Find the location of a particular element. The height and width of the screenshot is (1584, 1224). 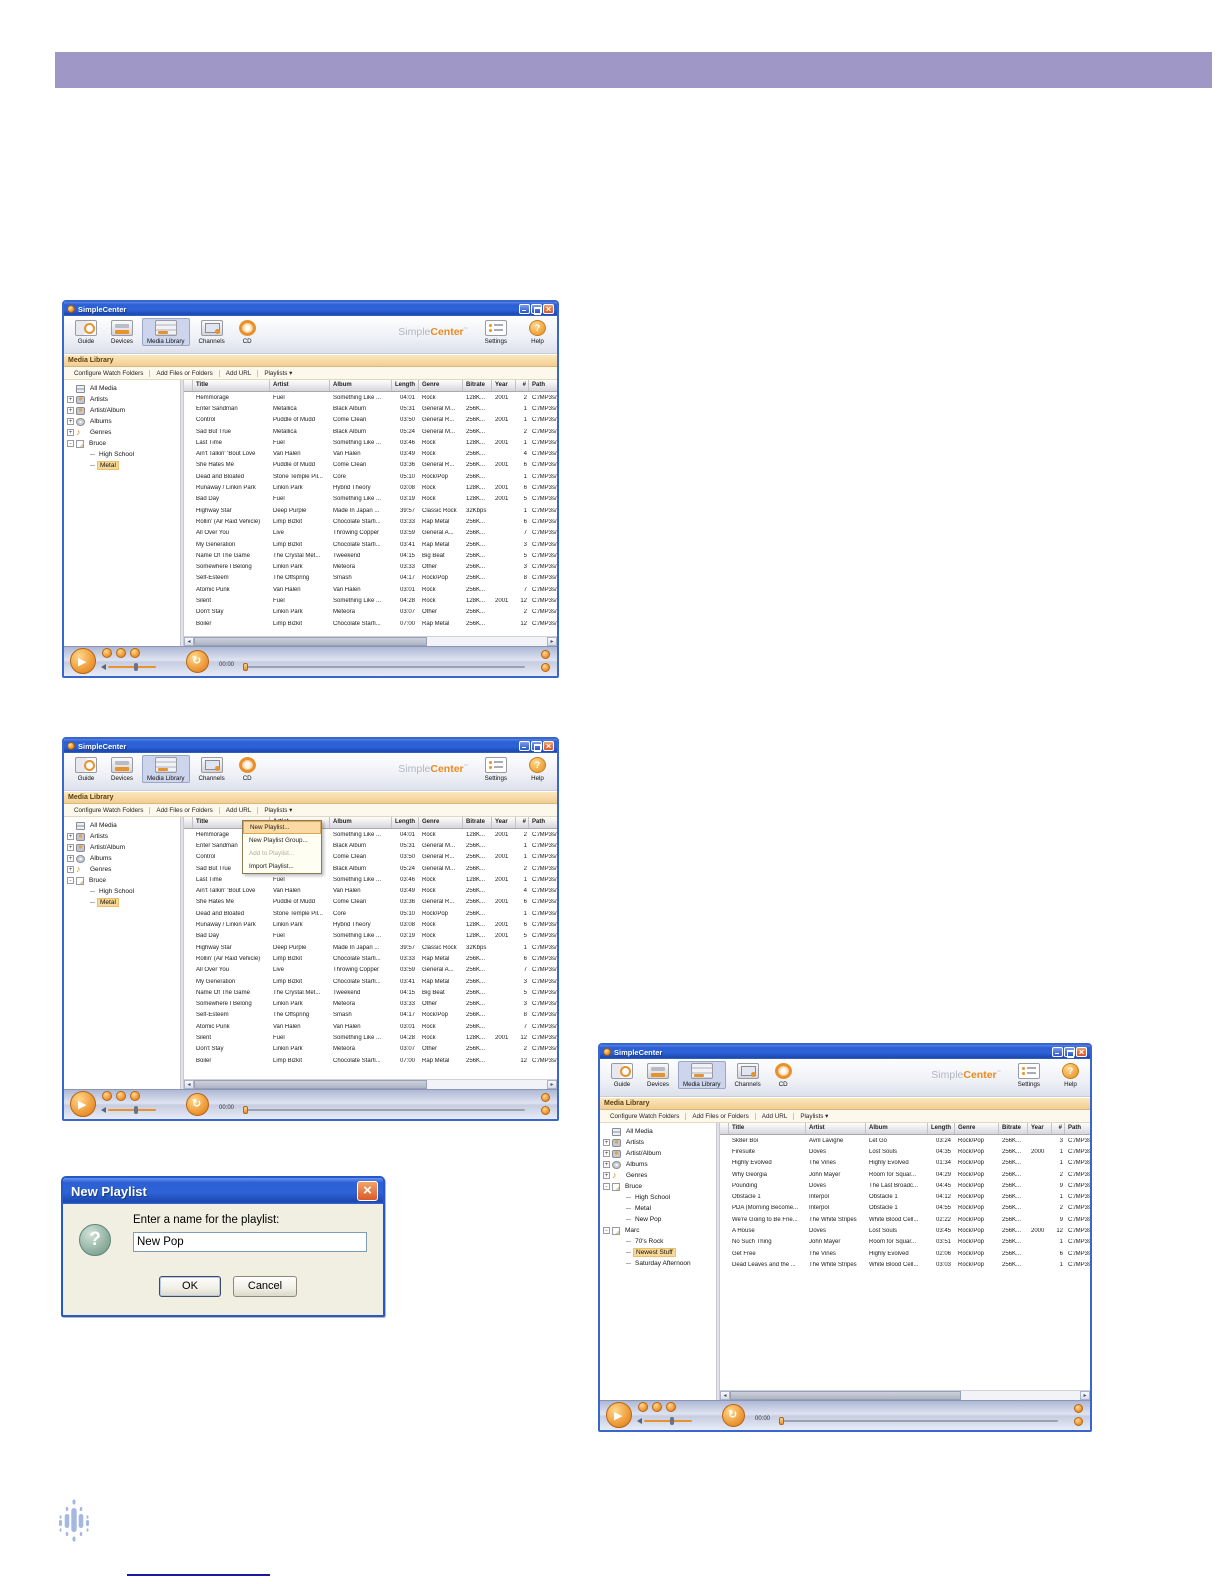

library-toolbar-button: Playlists ▾ is located at coordinates (277, 810).